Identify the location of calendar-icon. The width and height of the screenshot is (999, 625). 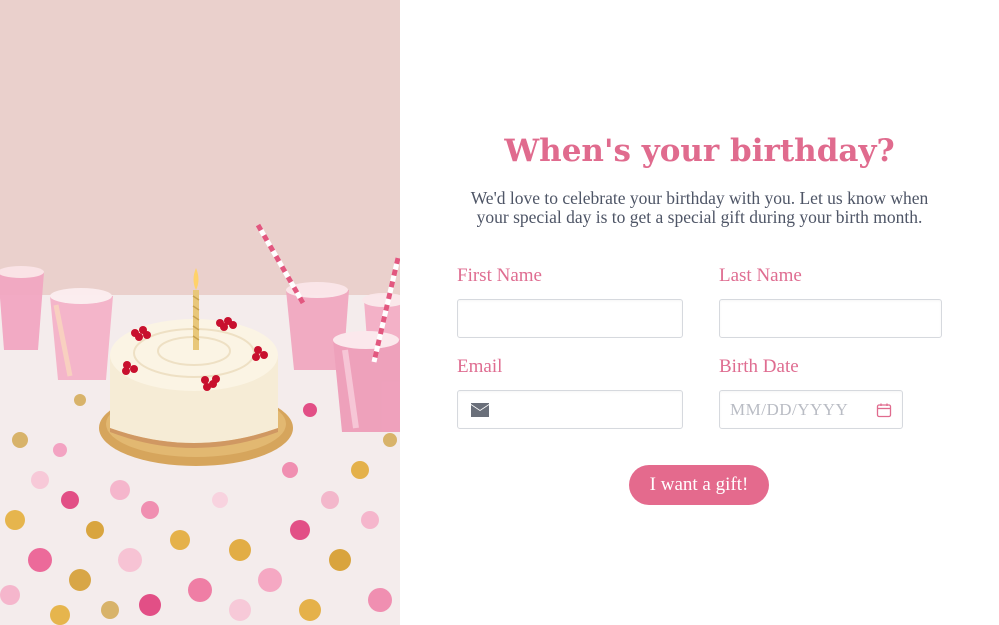
(884, 410).